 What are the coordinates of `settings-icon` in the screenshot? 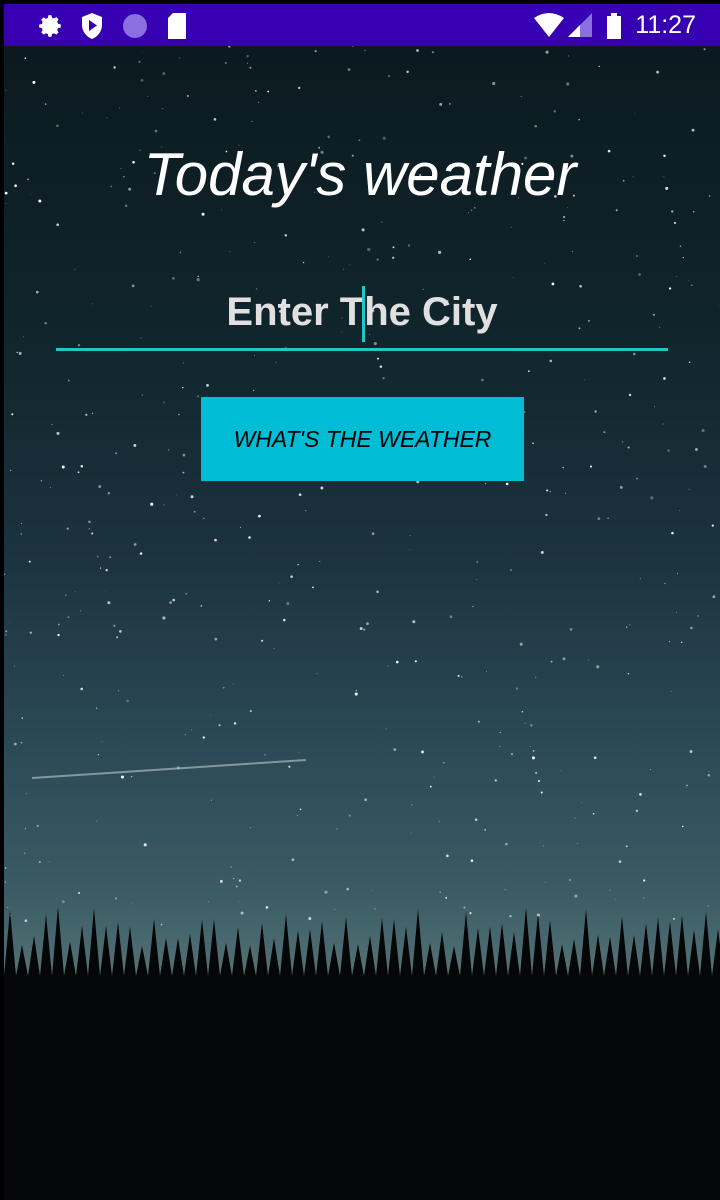 It's located at (50, 26).